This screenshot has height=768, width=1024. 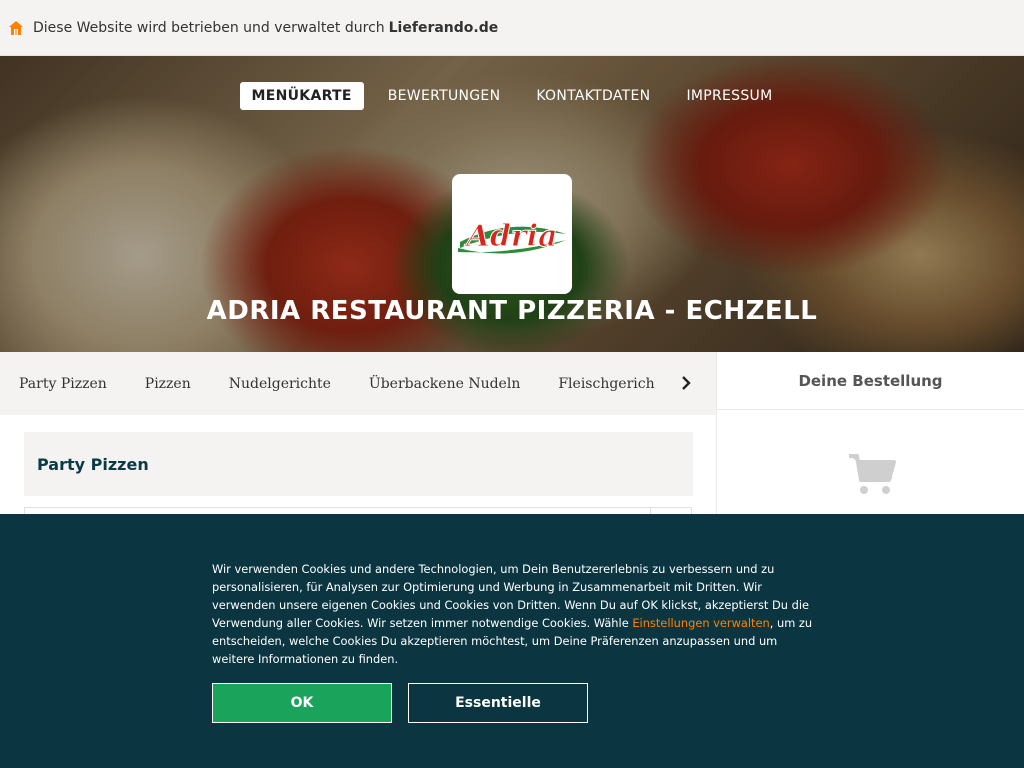 What do you see at coordinates (444, 28) in the screenshot?
I see `operator-brand-link: Lieferando.de` at bounding box center [444, 28].